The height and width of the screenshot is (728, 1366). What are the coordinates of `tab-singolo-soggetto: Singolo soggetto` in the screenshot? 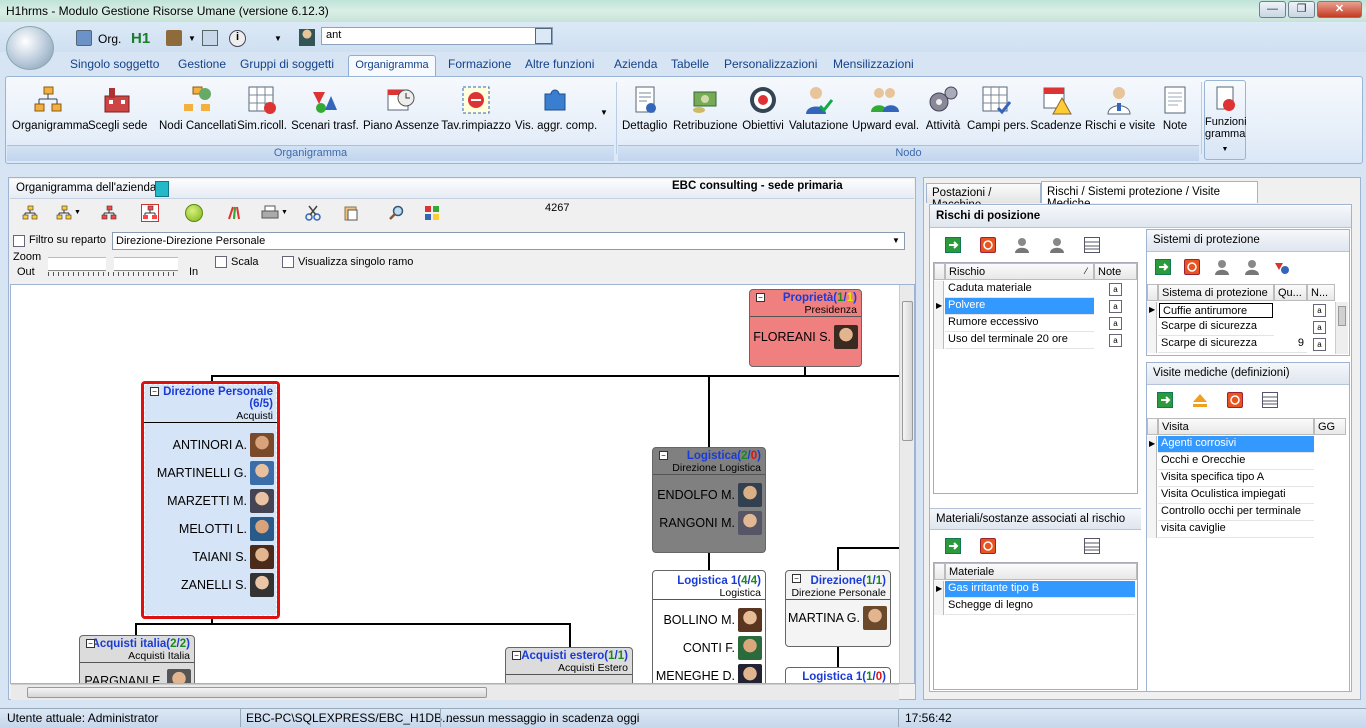 It's located at (114, 64).